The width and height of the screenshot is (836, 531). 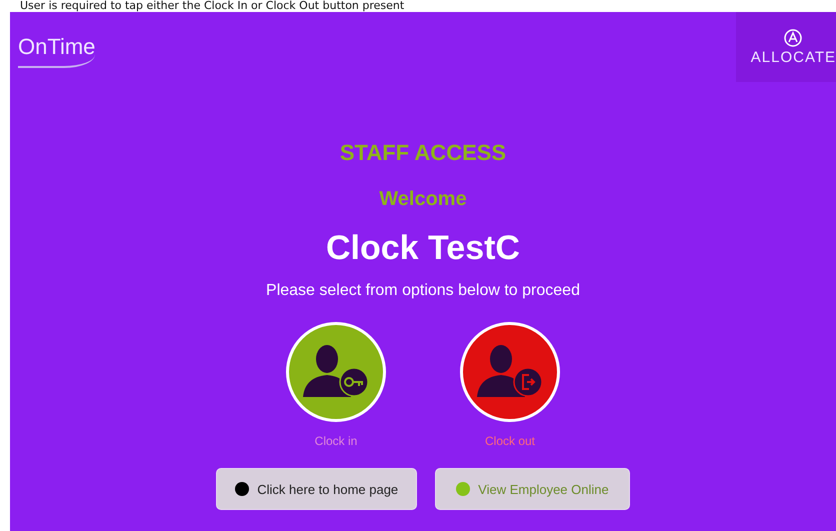 I want to click on exit-icon, so click(x=528, y=382).